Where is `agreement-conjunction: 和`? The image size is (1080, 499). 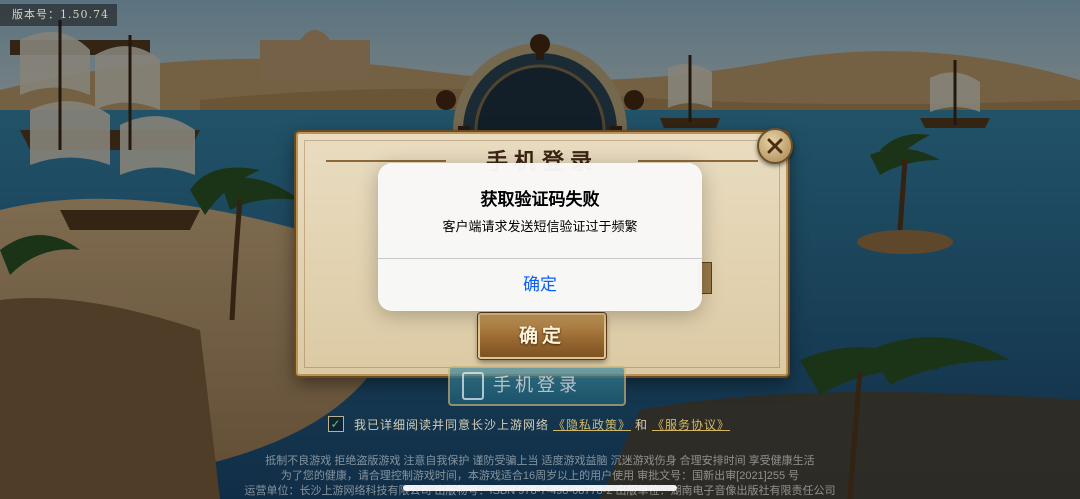 agreement-conjunction: 和 is located at coordinates (642, 424).